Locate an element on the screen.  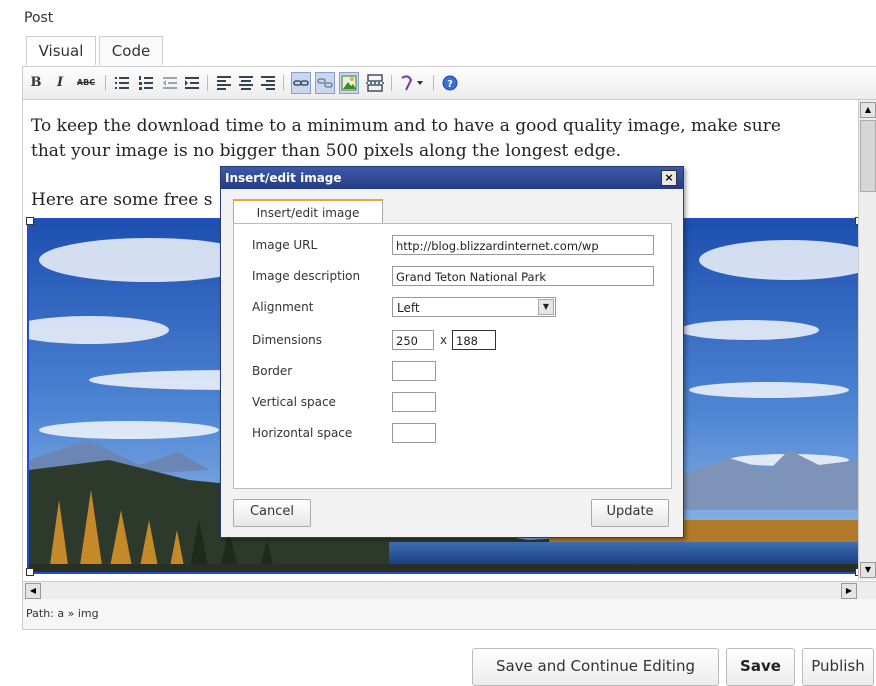
image-url-input: http://blog.blizzardinternet.com/wp is located at coordinates (523, 245).